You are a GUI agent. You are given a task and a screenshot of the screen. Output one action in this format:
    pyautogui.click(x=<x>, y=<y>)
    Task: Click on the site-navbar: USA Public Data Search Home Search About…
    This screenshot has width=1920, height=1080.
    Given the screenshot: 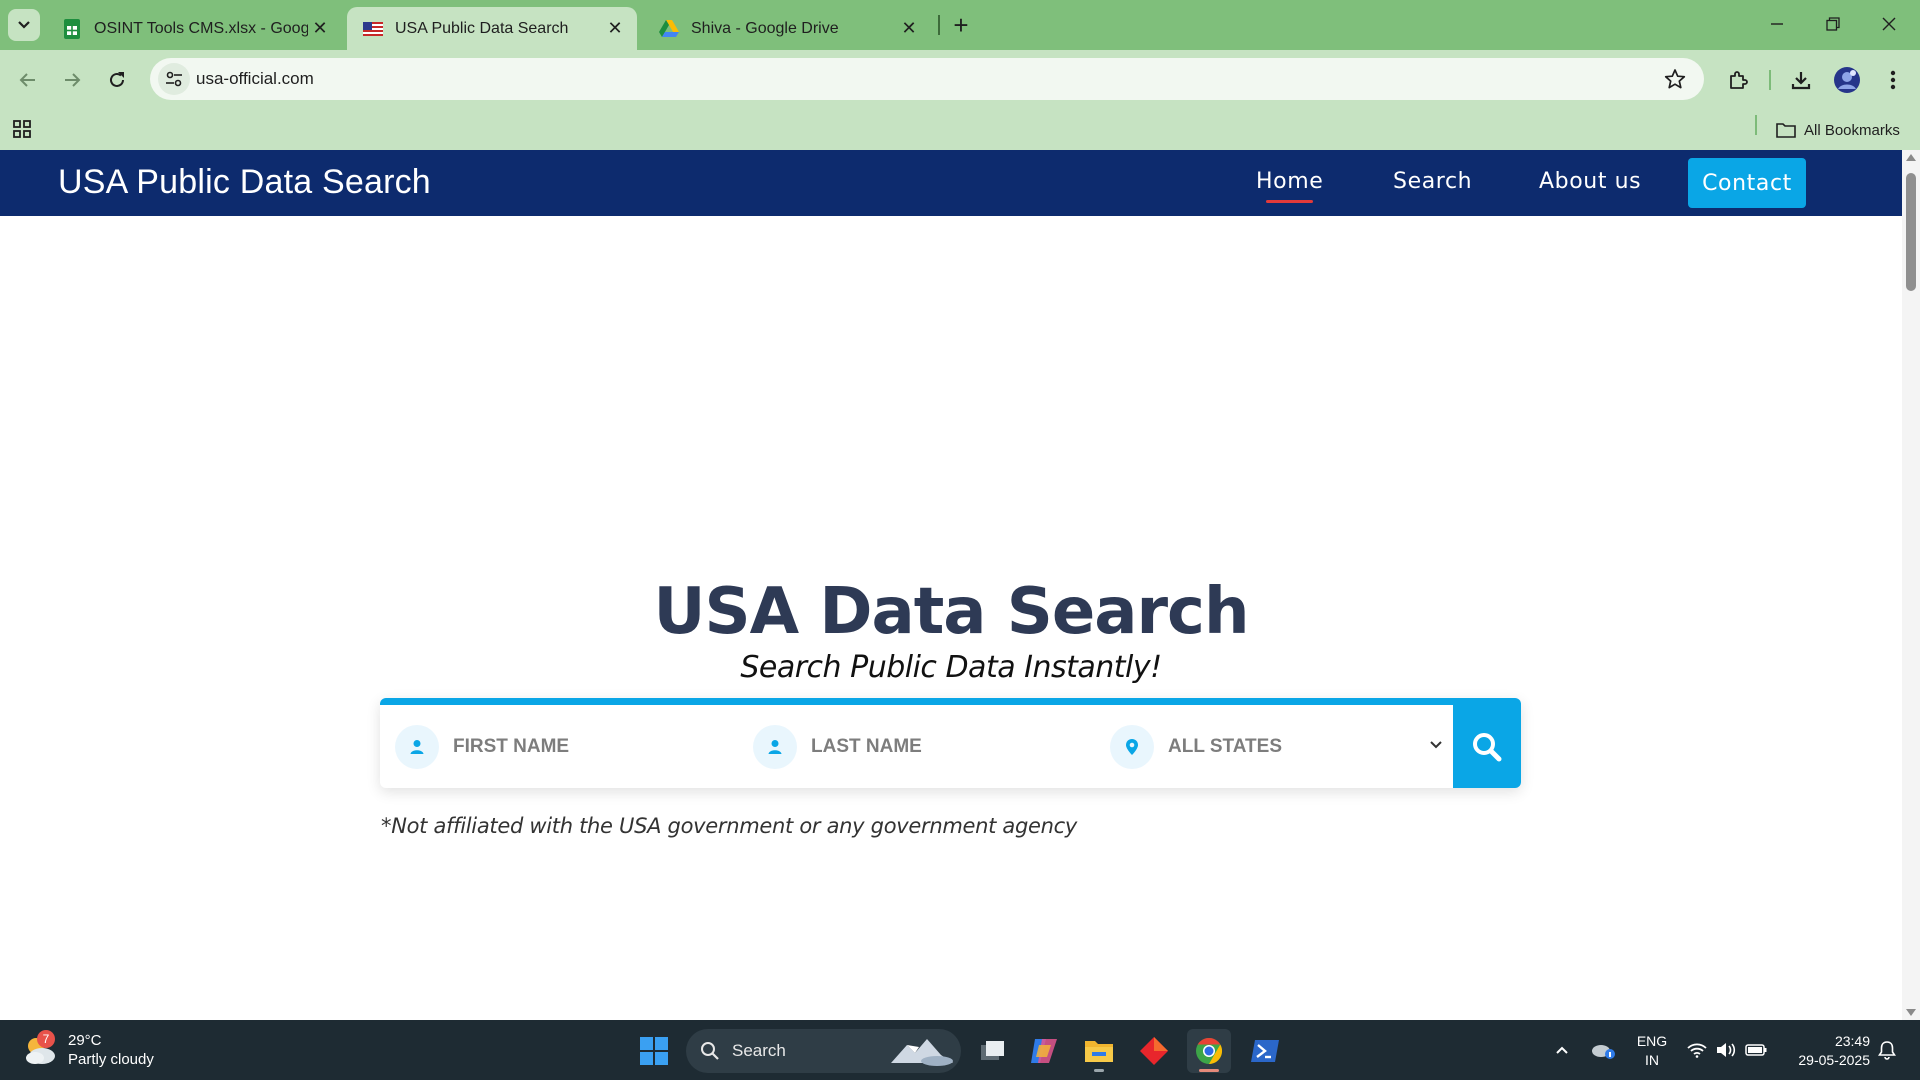 What is the action you would take?
    pyautogui.click(x=951, y=183)
    